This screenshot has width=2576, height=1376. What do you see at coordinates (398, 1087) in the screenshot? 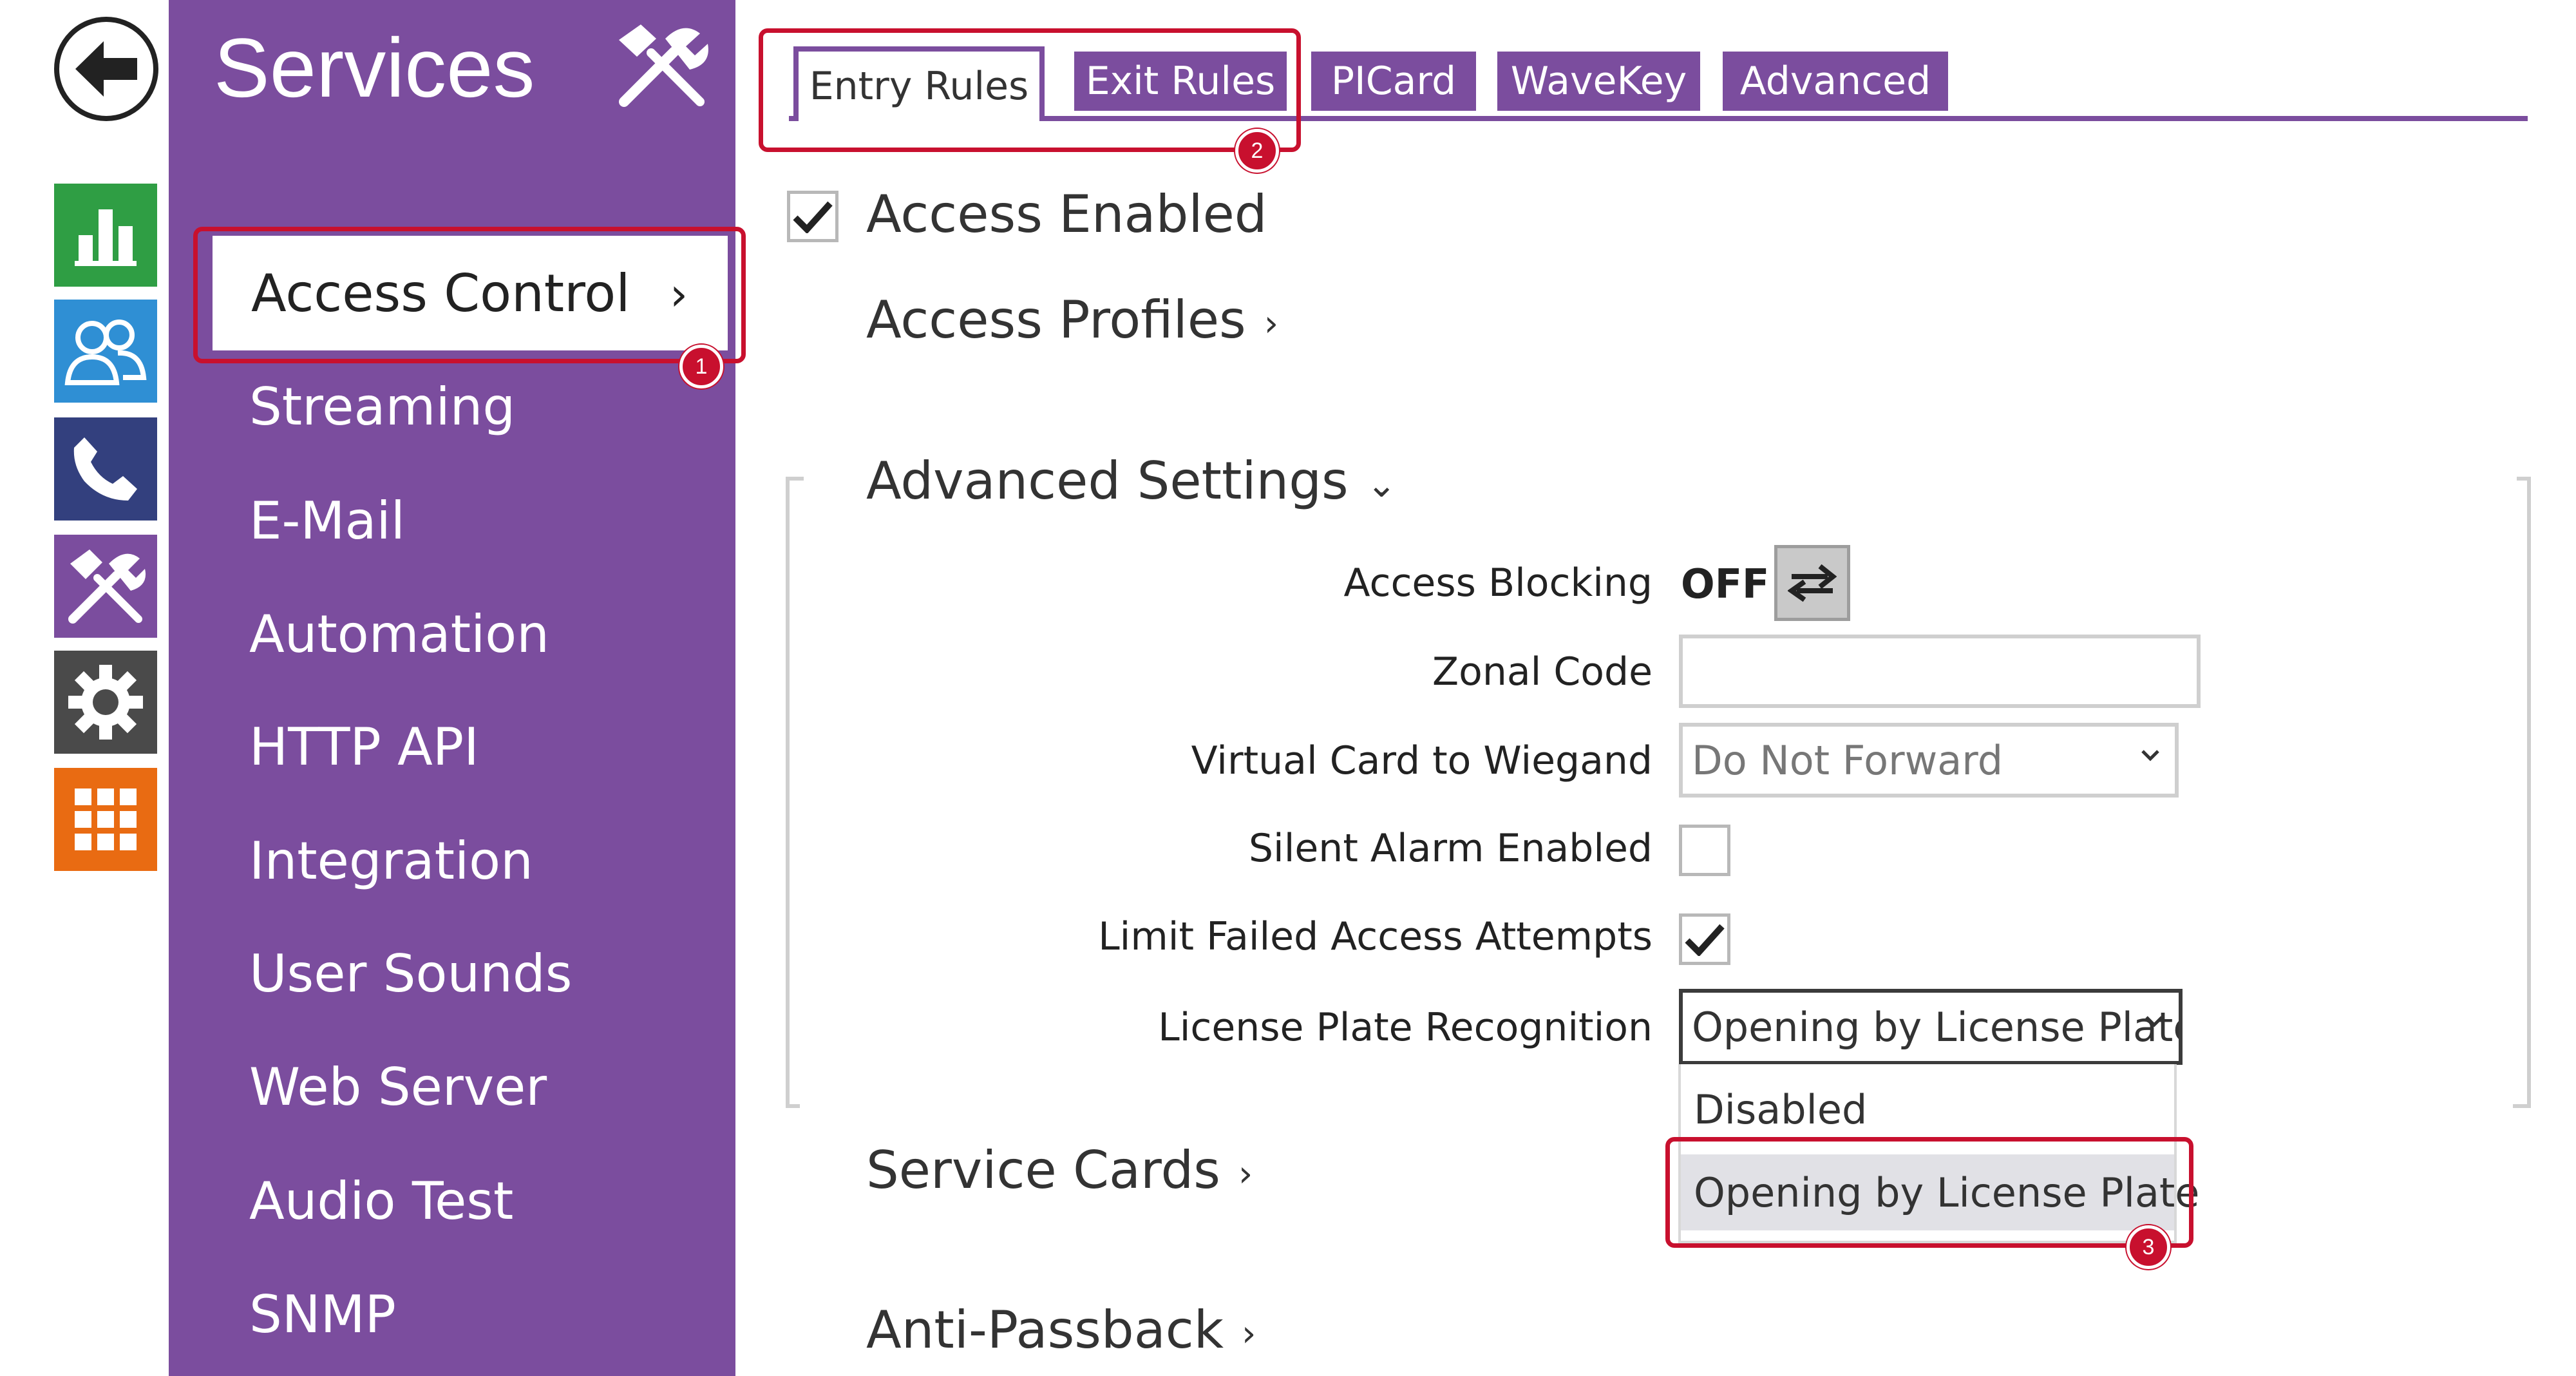
I see `sidebar-item-web-server: Web Server` at bounding box center [398, 1087].